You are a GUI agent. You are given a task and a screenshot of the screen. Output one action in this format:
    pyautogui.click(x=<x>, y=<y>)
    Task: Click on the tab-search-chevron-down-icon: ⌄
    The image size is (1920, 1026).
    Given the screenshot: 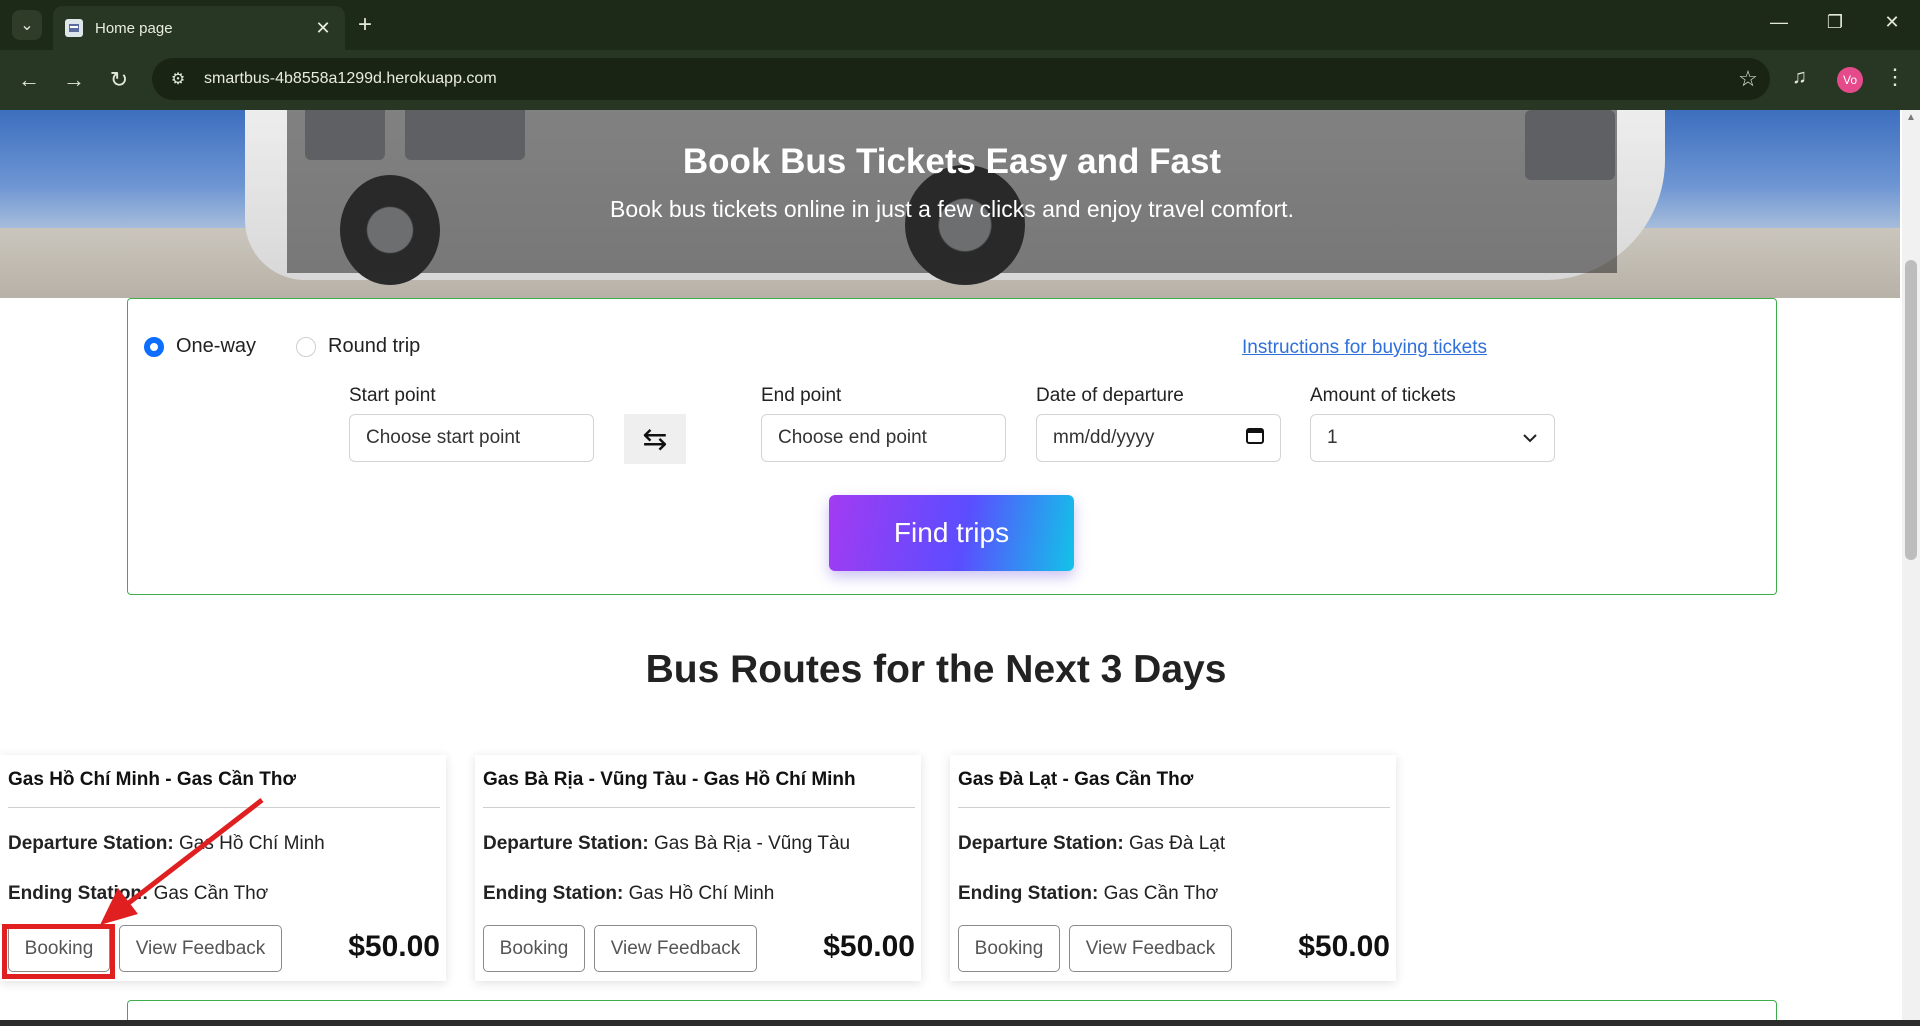 What is the action you would take?
    pyautogui.click(x=27, y=25)
    